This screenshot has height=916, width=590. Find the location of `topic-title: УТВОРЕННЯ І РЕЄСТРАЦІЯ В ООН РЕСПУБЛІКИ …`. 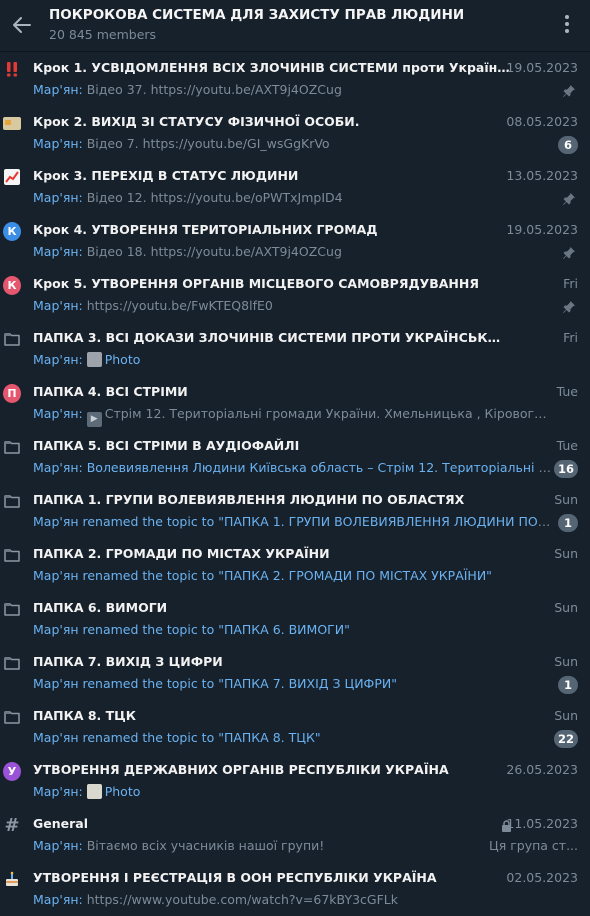

topic-title: УТВОРЕННЯ І РЕЄСТРАЦІЯ В ООН РЕСПУБЛІКИ … is located at coordinates (235, 877).